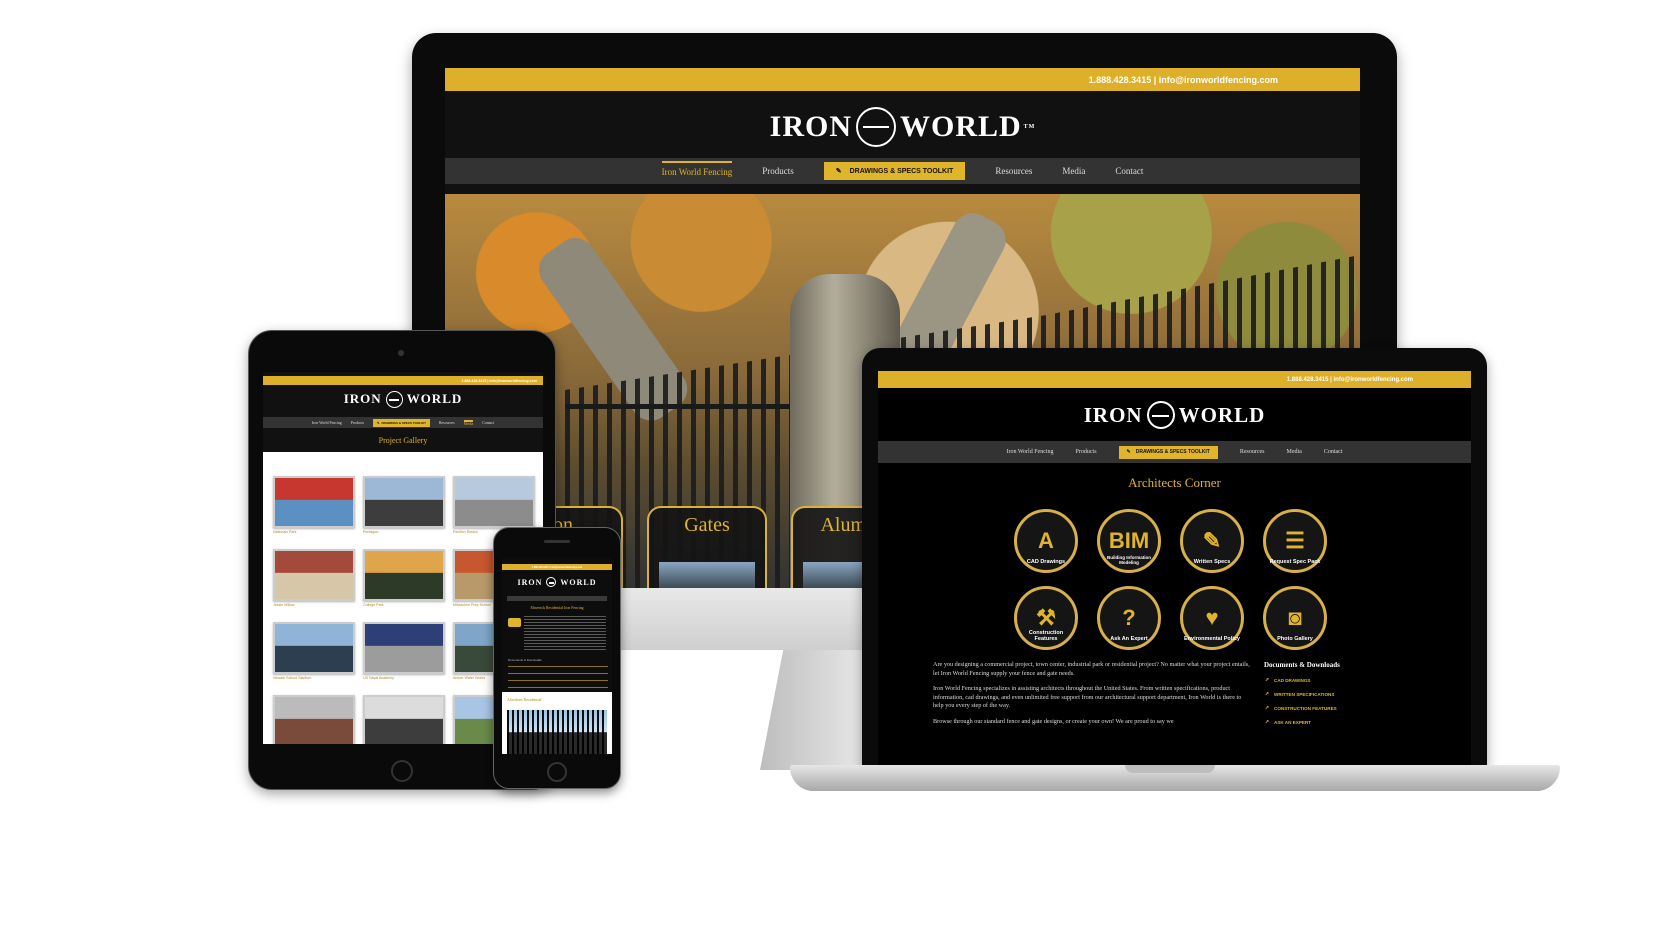 The height and width of the screenshot is (926, 1655). Describe the element at coordinates (403, 440) in the screenshot. I see `page-title: Project Gallery` at that location.